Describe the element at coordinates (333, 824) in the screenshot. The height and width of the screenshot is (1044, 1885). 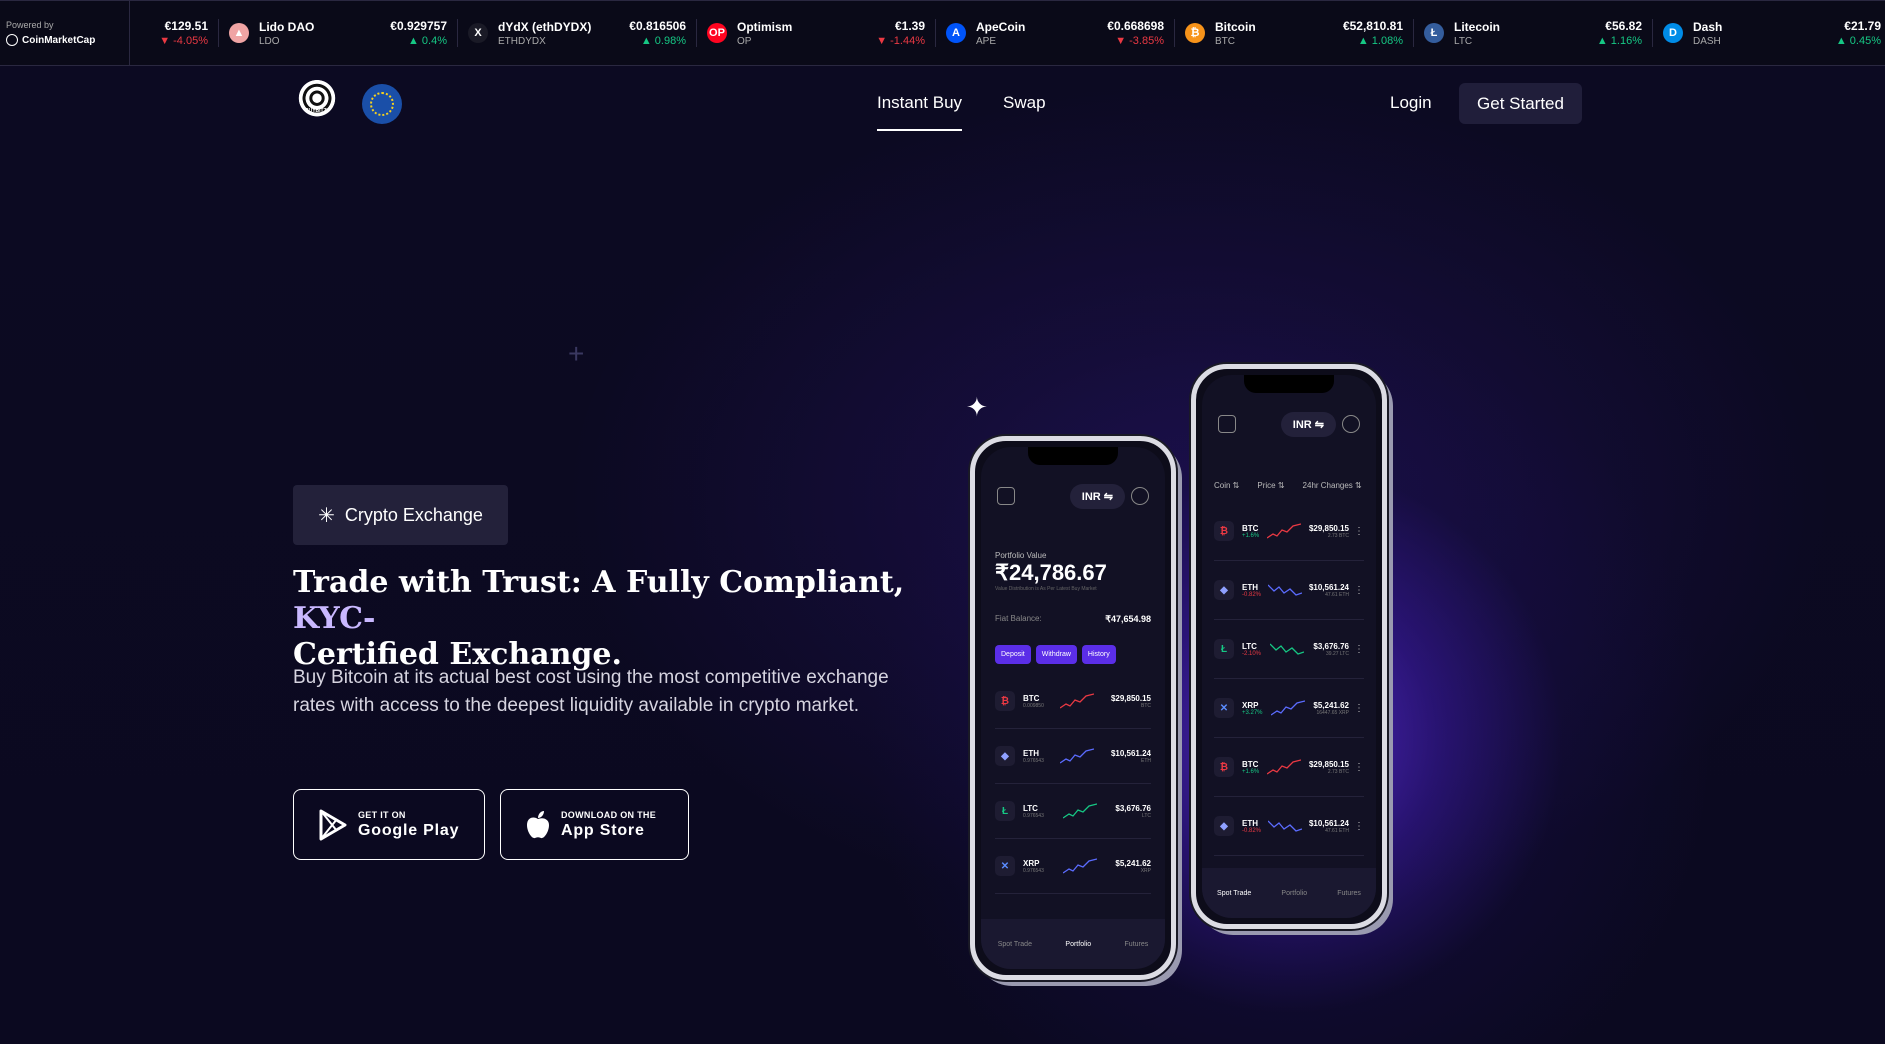
I see `google-play-icon` at that location.